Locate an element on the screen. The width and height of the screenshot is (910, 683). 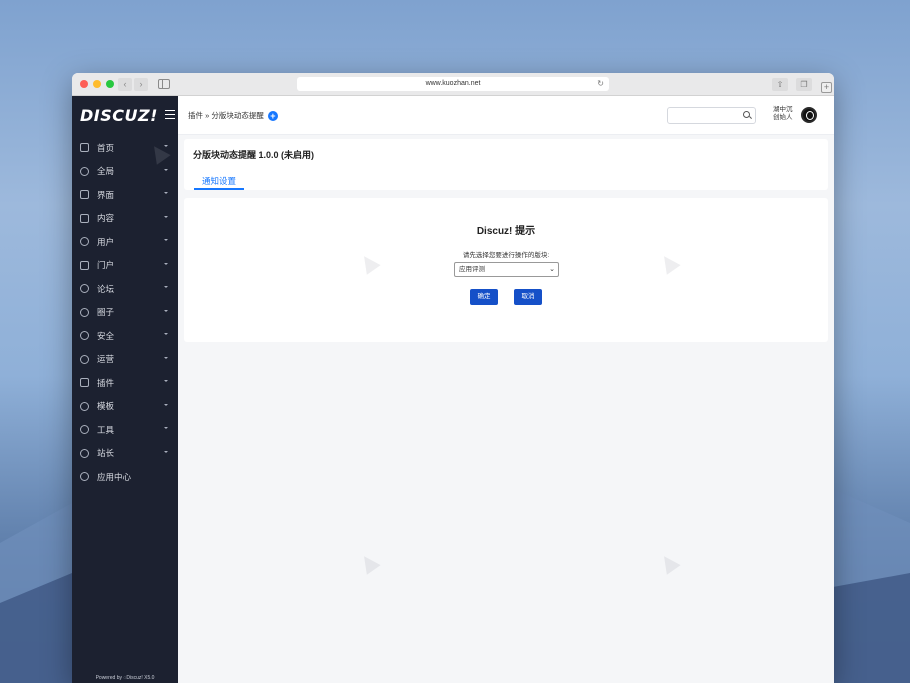
plugin-header-card: 分版块动态提醒 1.0.0 (未启用) 通知设置 is located at coordinates (506, 164).